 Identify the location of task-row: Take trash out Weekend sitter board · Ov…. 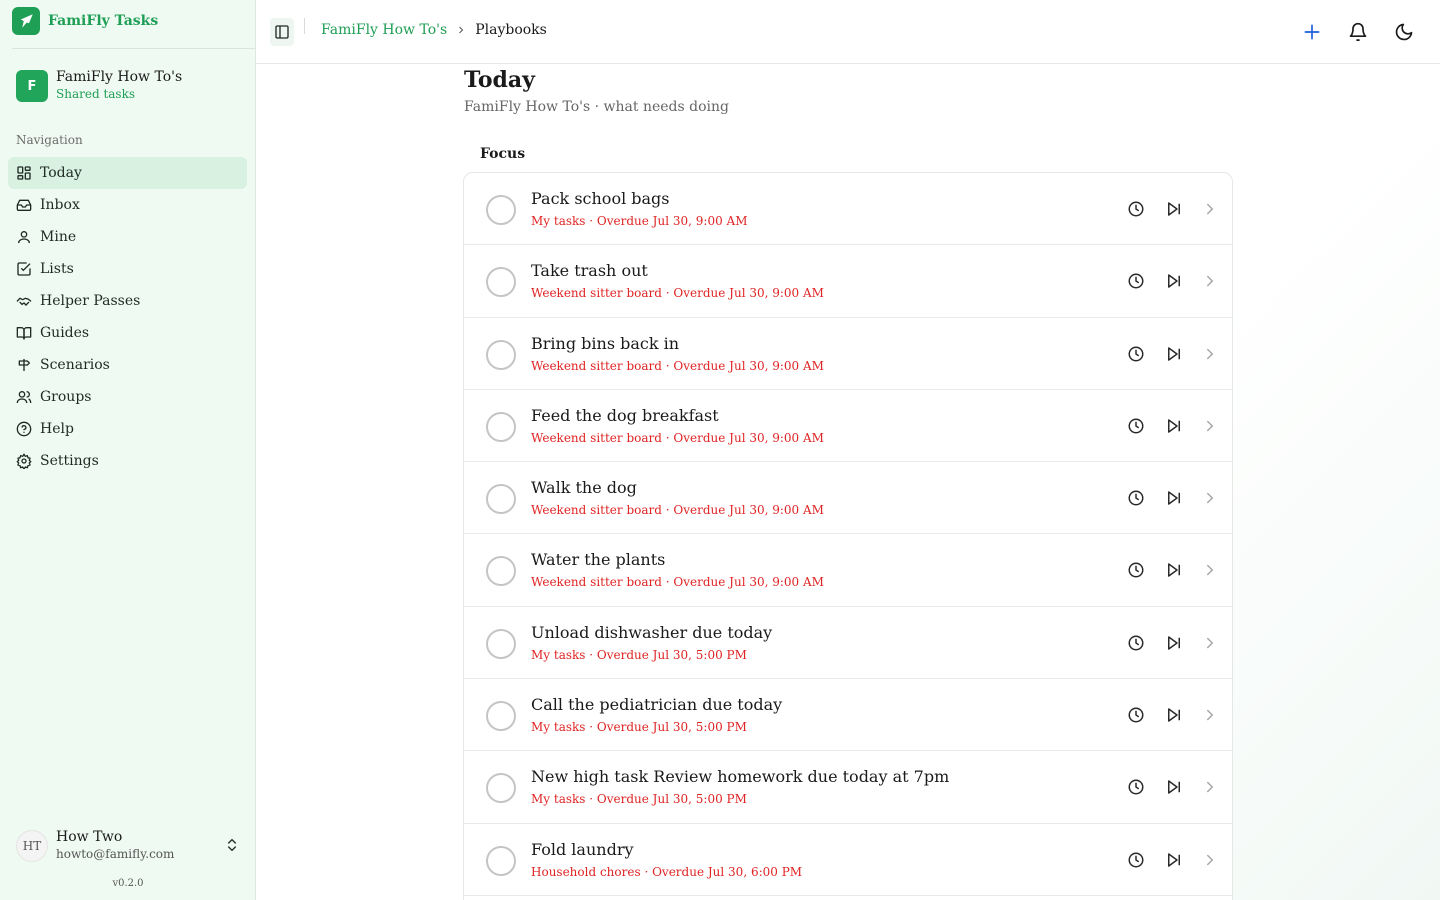
(848, 281).